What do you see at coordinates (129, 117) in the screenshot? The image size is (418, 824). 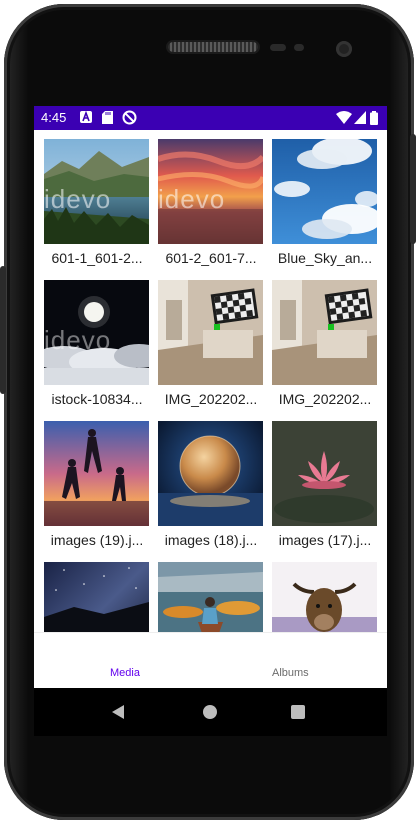 I see `sync-off-icon` at bounding box center [129, 117].